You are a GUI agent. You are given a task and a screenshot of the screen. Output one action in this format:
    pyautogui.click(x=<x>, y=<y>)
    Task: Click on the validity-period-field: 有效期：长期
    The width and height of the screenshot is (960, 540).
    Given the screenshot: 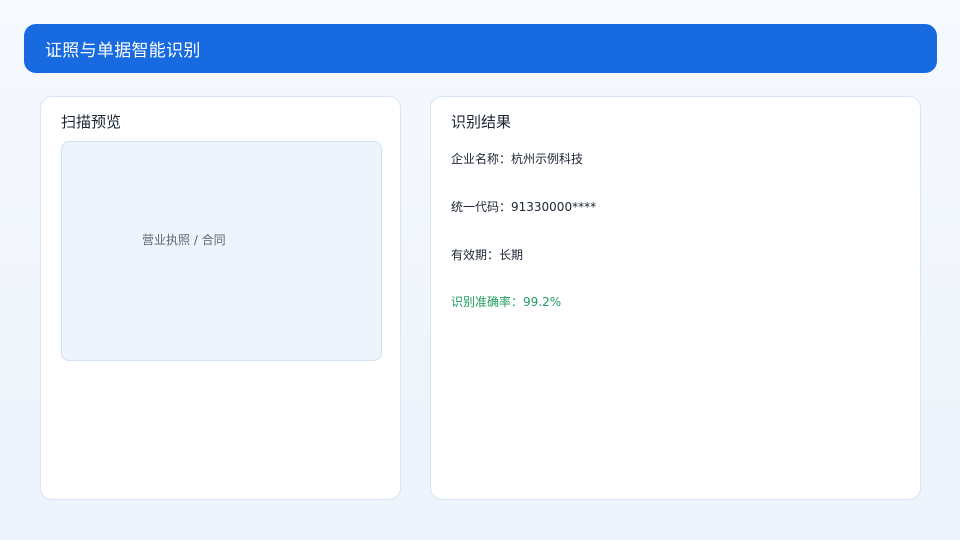 What is the action you would take?
    pyautogui.click(x=487, y=255)
    